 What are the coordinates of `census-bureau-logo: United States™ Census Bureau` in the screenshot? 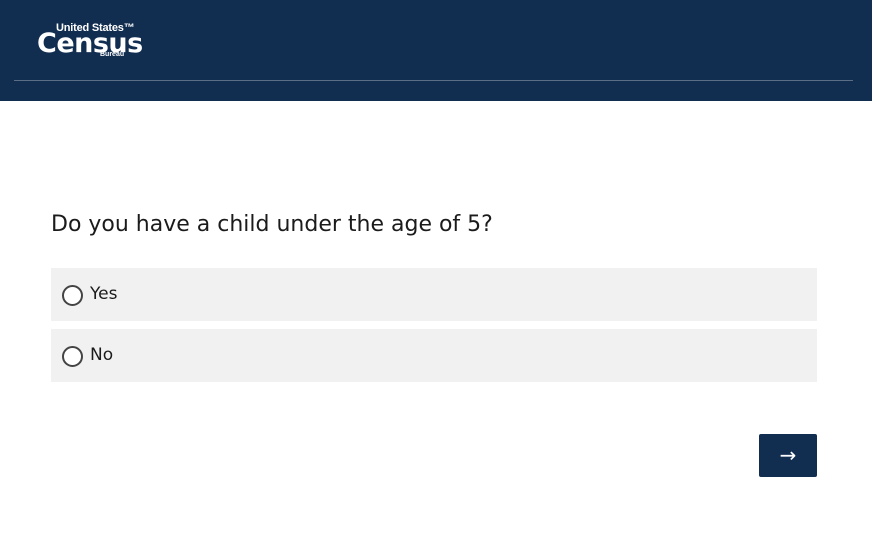 It's located at (89, 41).